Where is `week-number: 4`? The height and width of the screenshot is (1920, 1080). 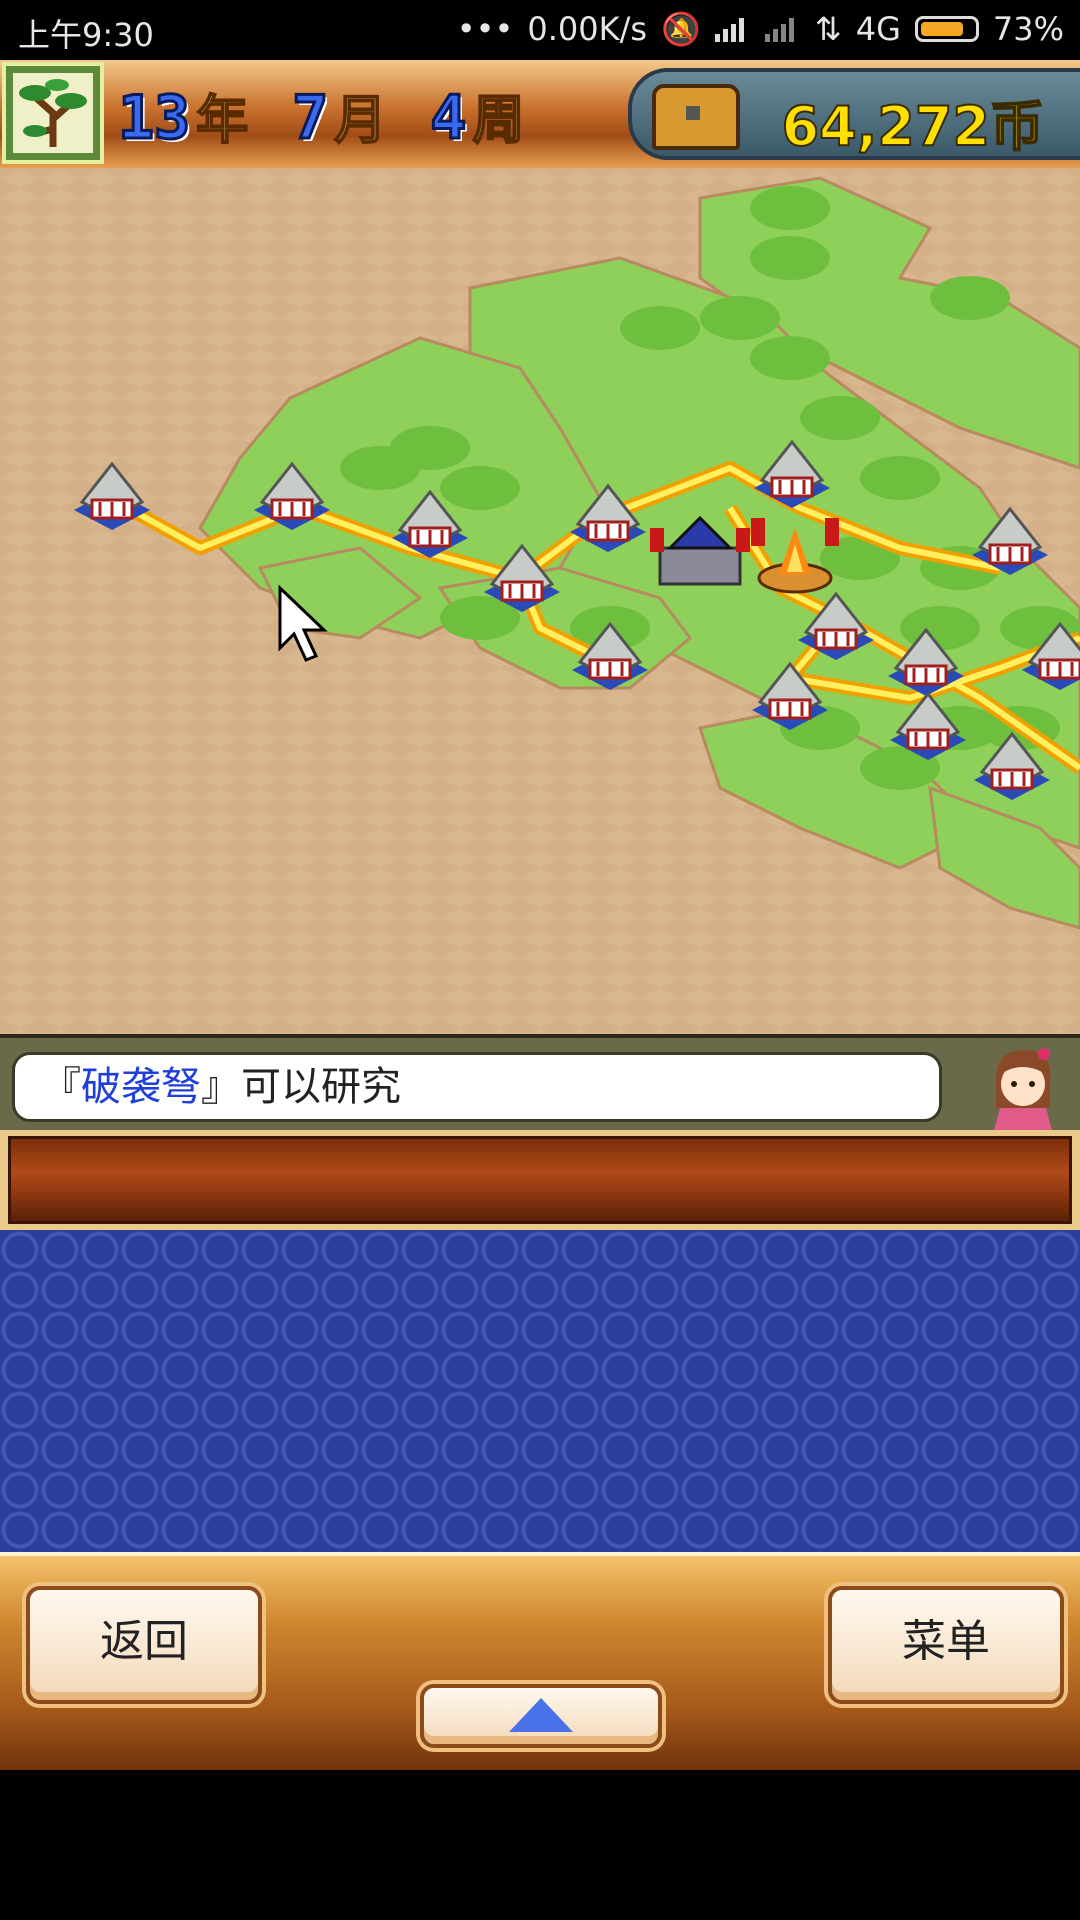 week-number: 4 is located at coordinates (448, 118).